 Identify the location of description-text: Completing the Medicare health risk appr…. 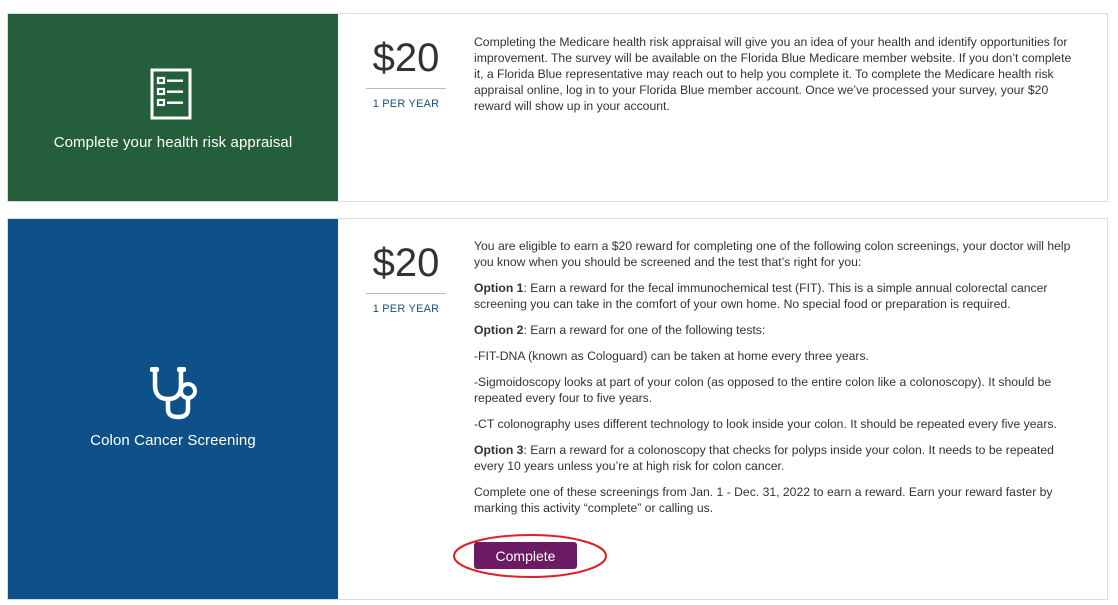
(773, 74).